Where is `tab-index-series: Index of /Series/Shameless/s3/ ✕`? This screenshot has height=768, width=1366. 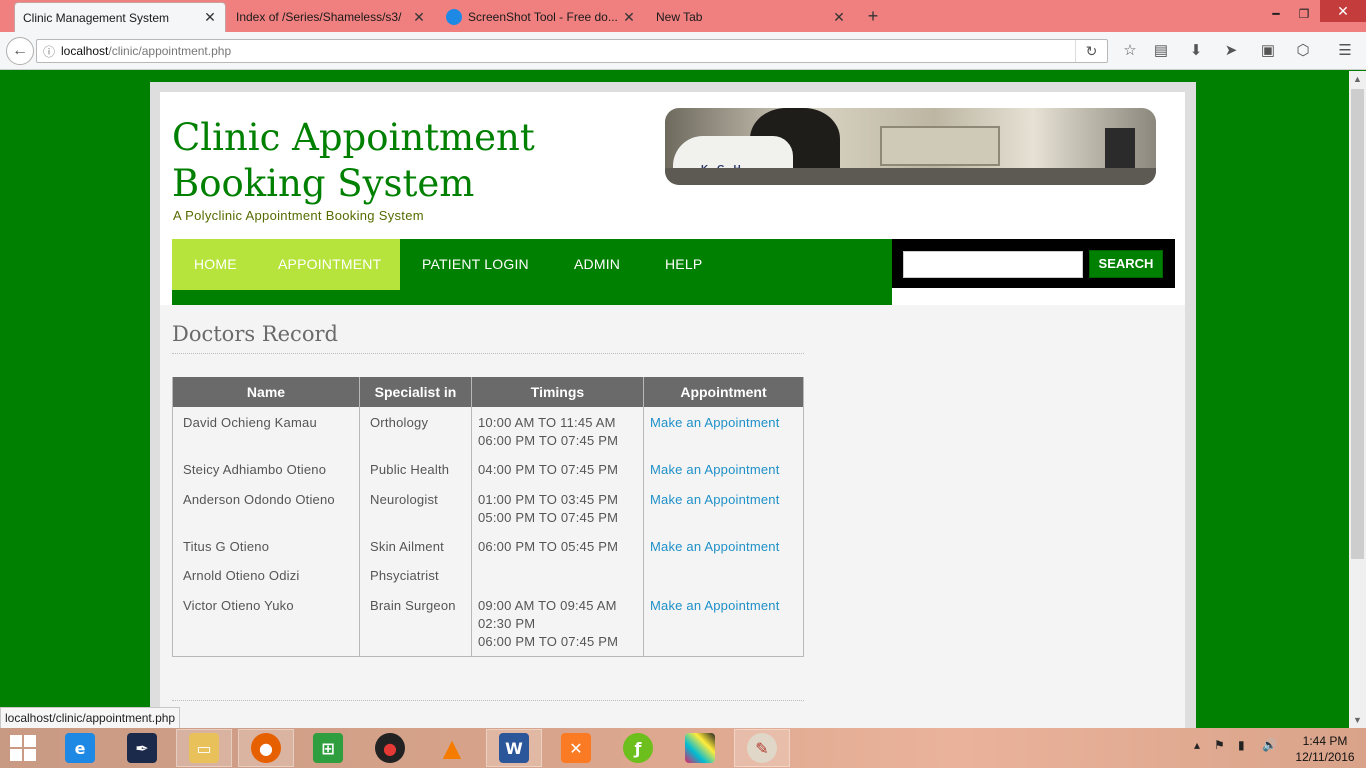 tab-index-series: Index of /Series/Shameless/s3/ ✕ is located at coordinates (331, 17).